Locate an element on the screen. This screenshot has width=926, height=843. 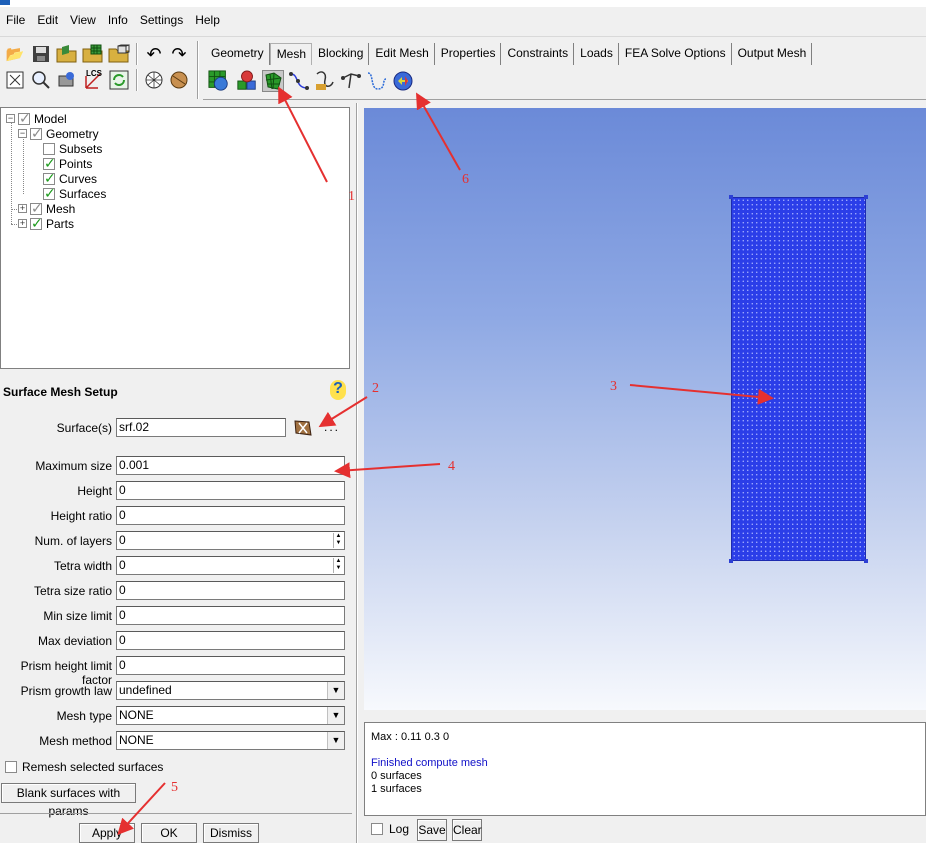
save-log-button: Save is located at coordinates (432, 830).